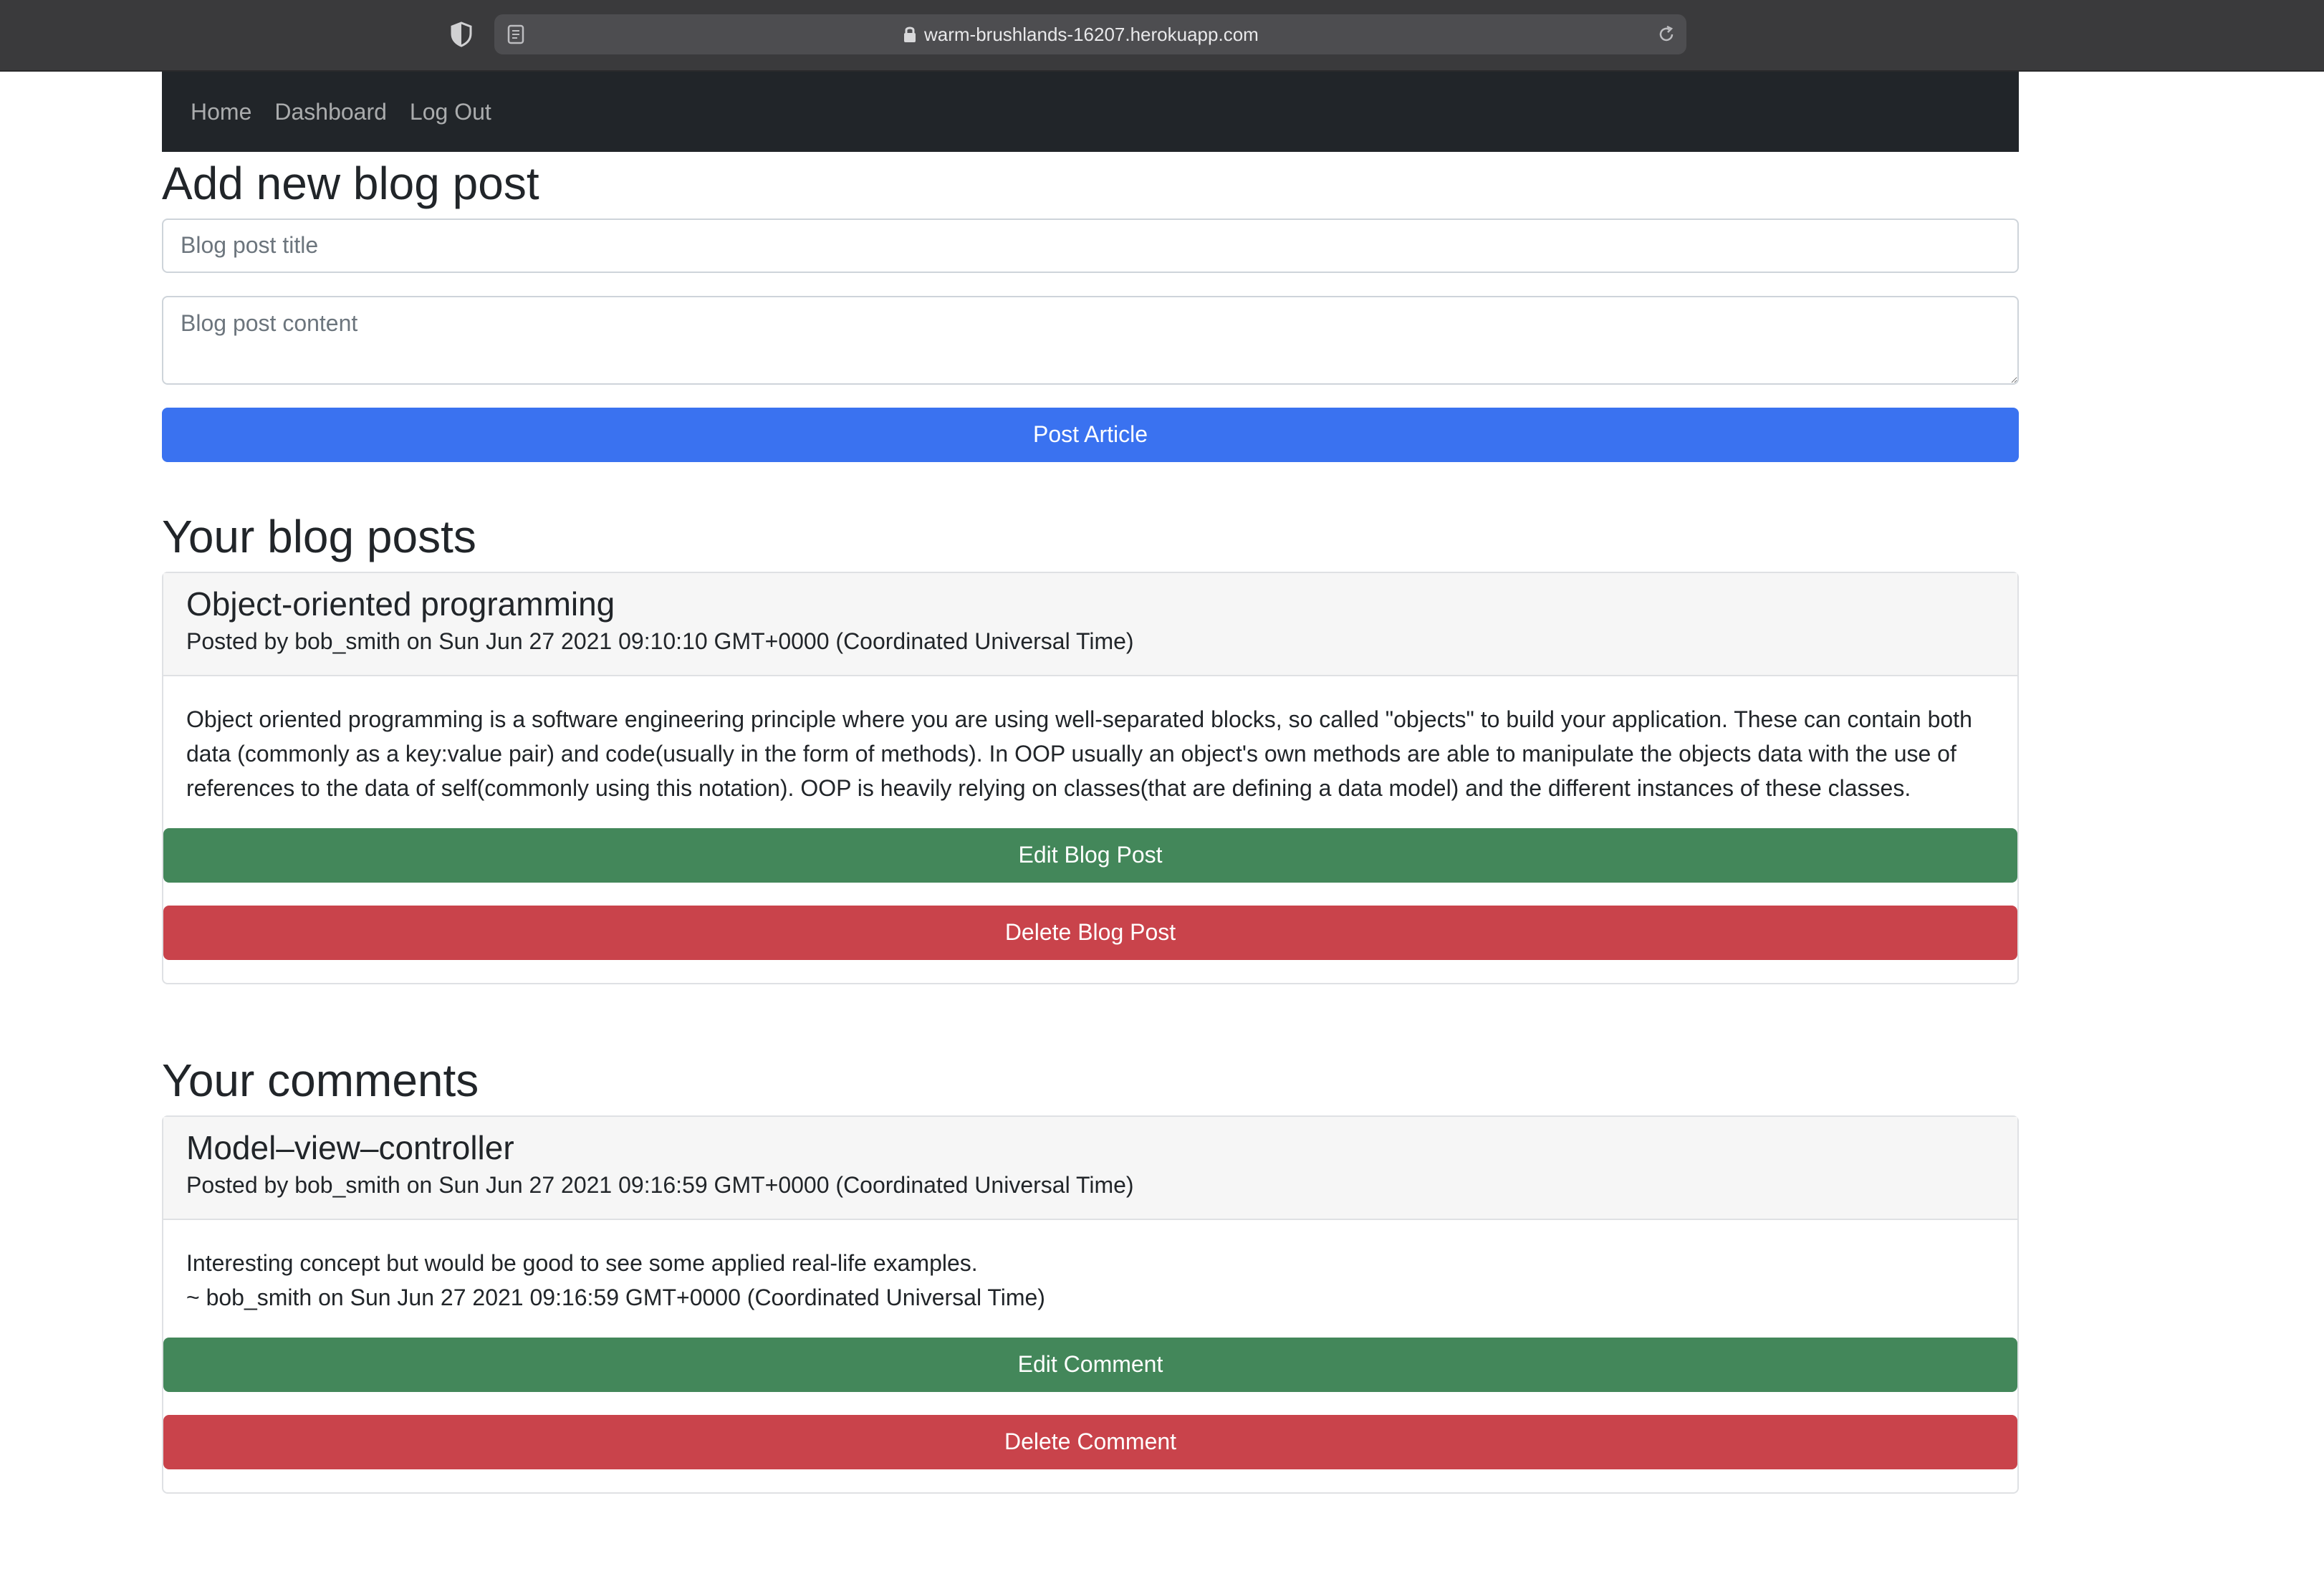 This screenshot has height=1589, width=2324. I want to click on edit-comment-button: Edit Comment, so click(1090, 1364).